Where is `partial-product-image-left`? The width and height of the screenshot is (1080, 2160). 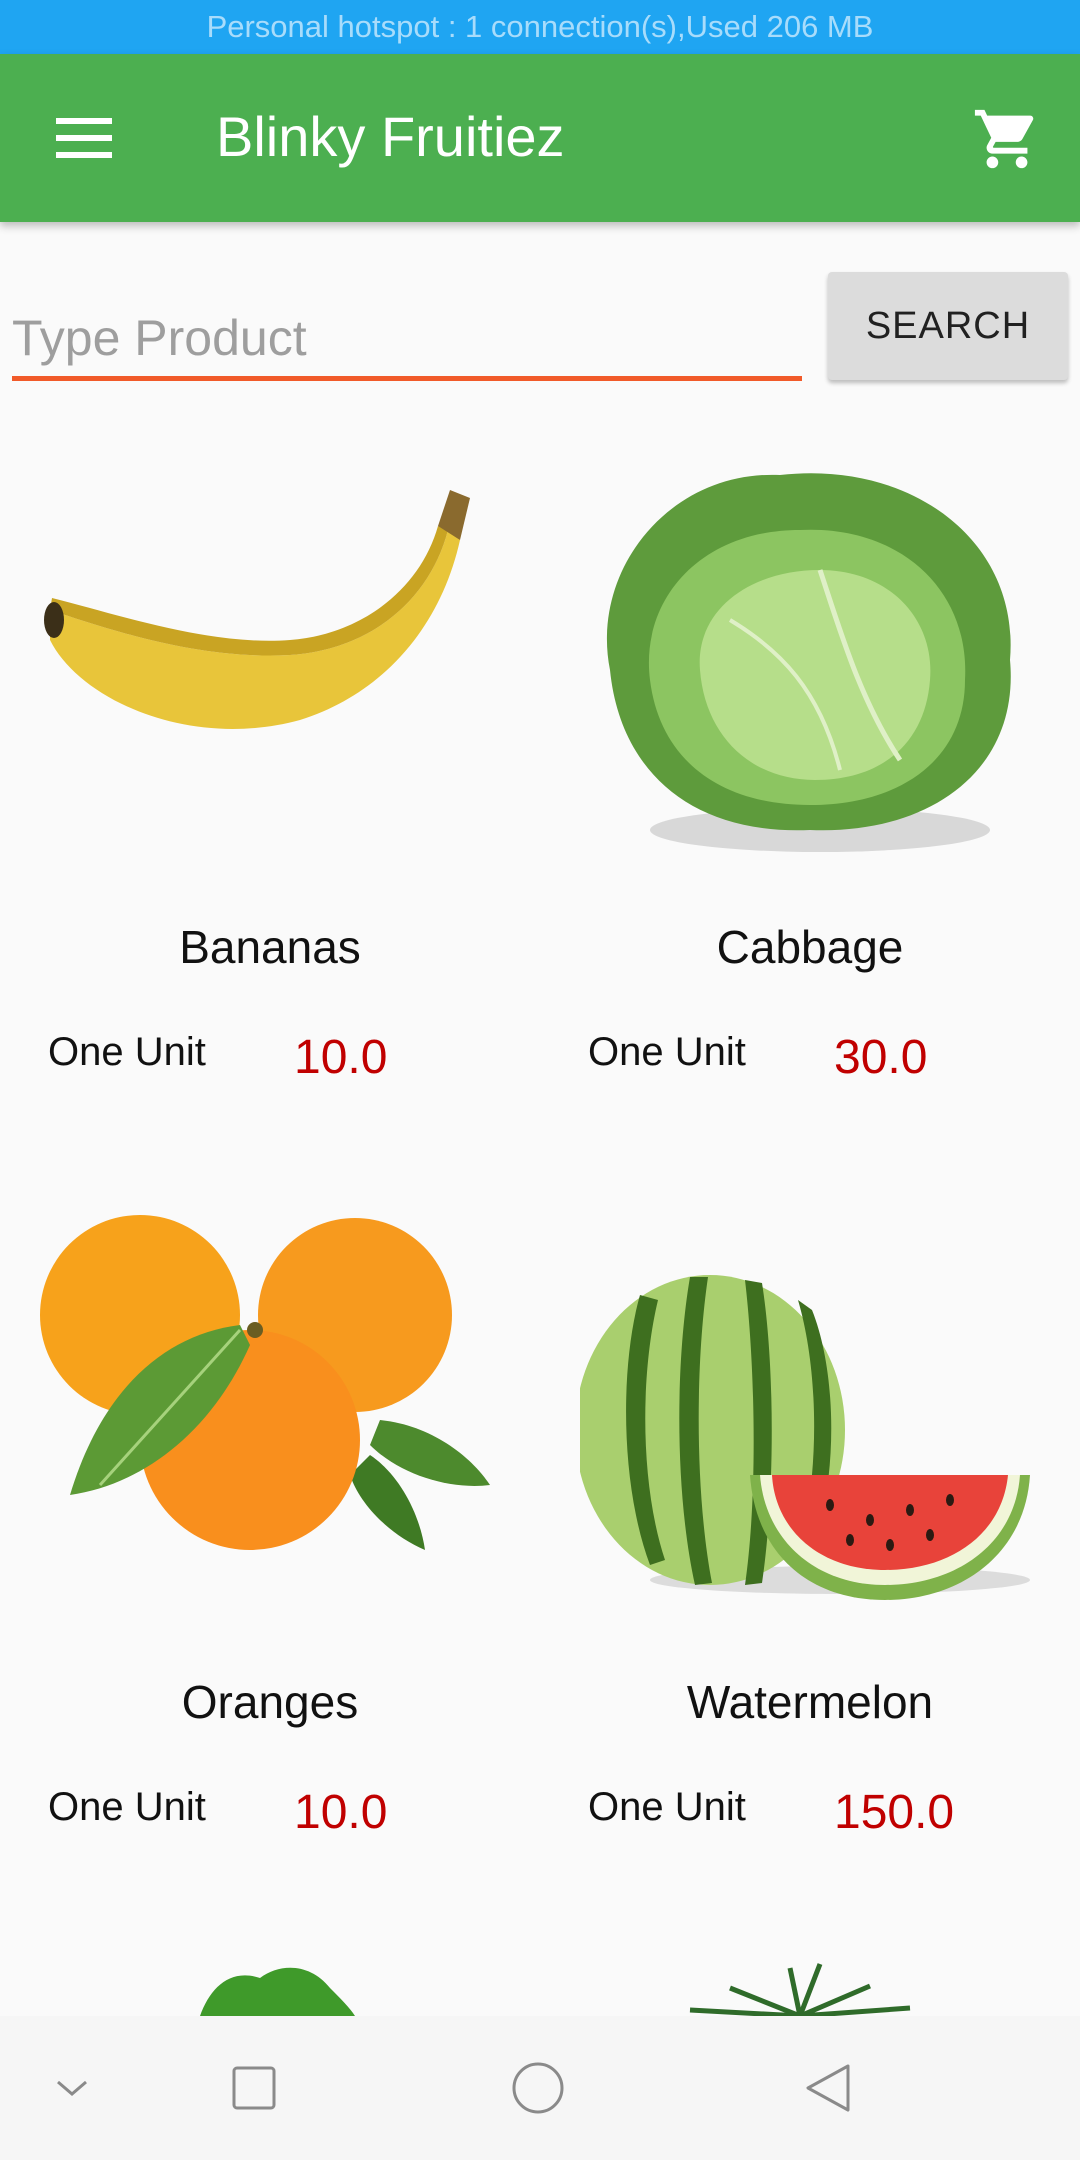 partial-product-image-left is located at coordinates (275, 1987).